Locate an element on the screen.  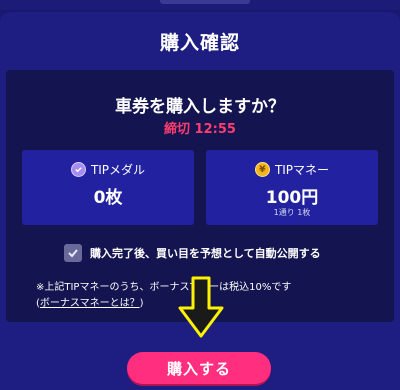
tip-money-label: TIPマネー is located at coordinates (302, 170).